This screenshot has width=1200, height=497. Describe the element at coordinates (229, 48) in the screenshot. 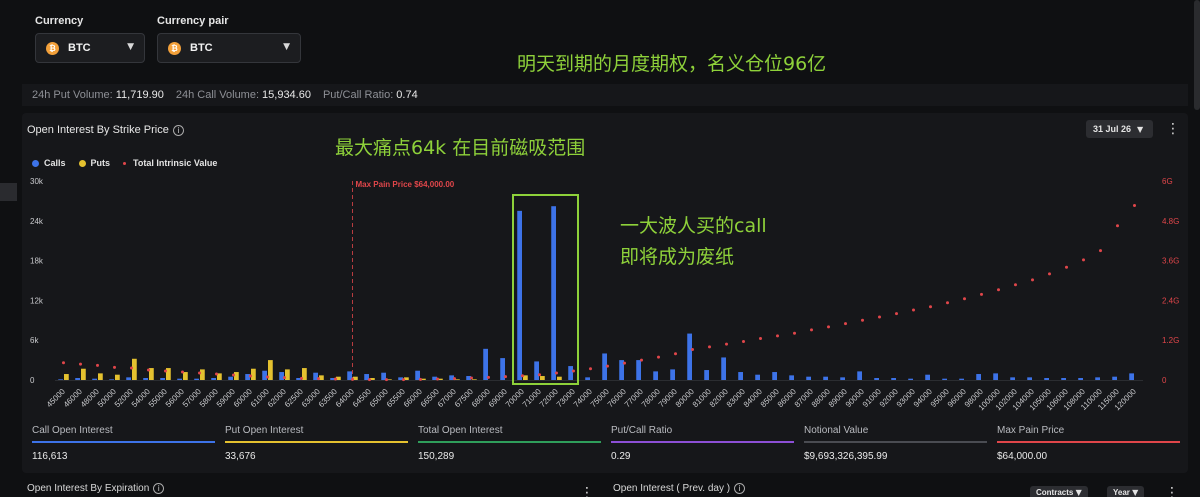

I see `currency-pair-select: ₿ BTC ▼` at that location.